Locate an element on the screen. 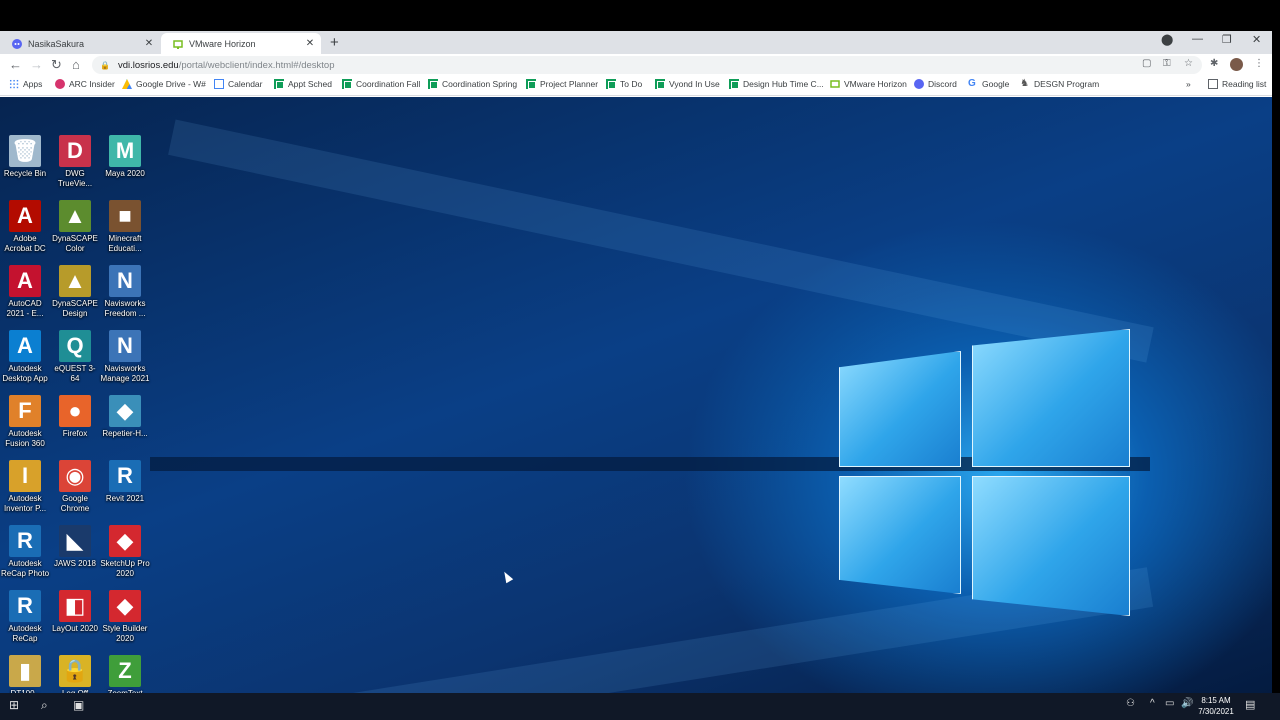 This screenshot has width=1280, height=720. bookmark-apps: Apps is located at coordinates (25, 84).